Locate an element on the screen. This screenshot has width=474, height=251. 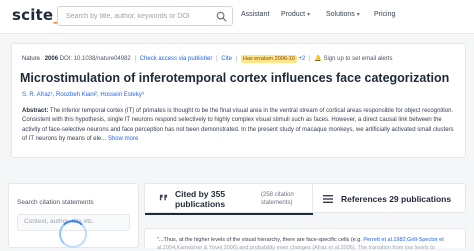
bell-icon: 🔔 is located at coordinates (318, 59).